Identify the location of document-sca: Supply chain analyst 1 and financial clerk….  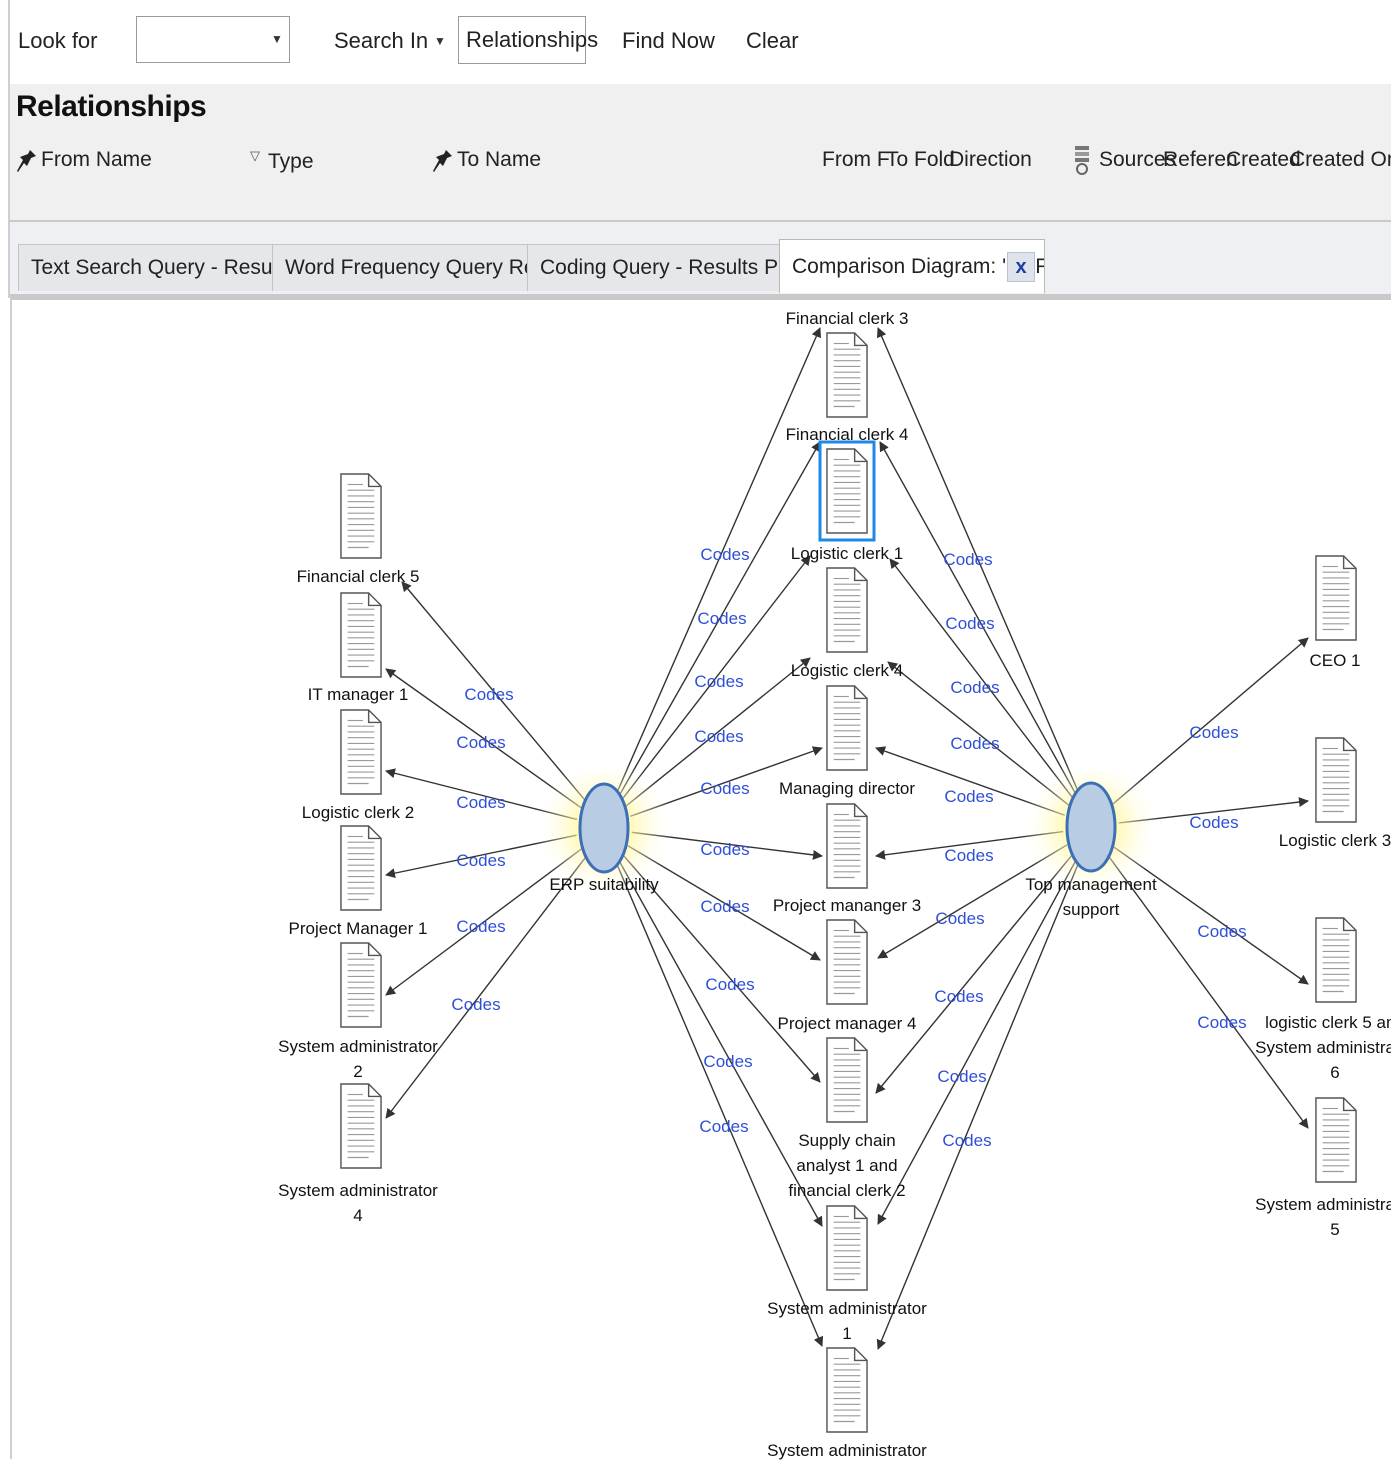
(847, 1211).